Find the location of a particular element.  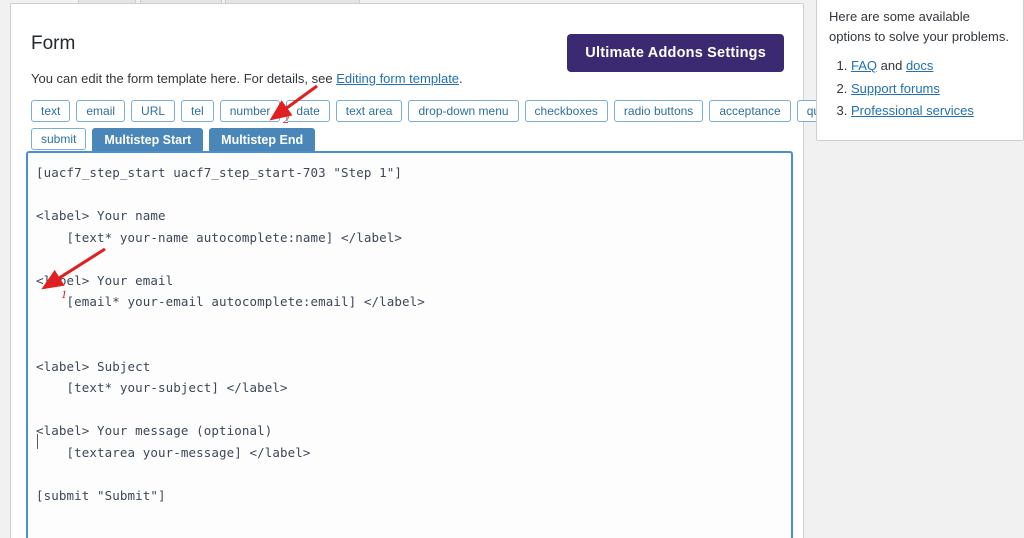

annotation-label-2: 2 is located at coordinates (286, 119).